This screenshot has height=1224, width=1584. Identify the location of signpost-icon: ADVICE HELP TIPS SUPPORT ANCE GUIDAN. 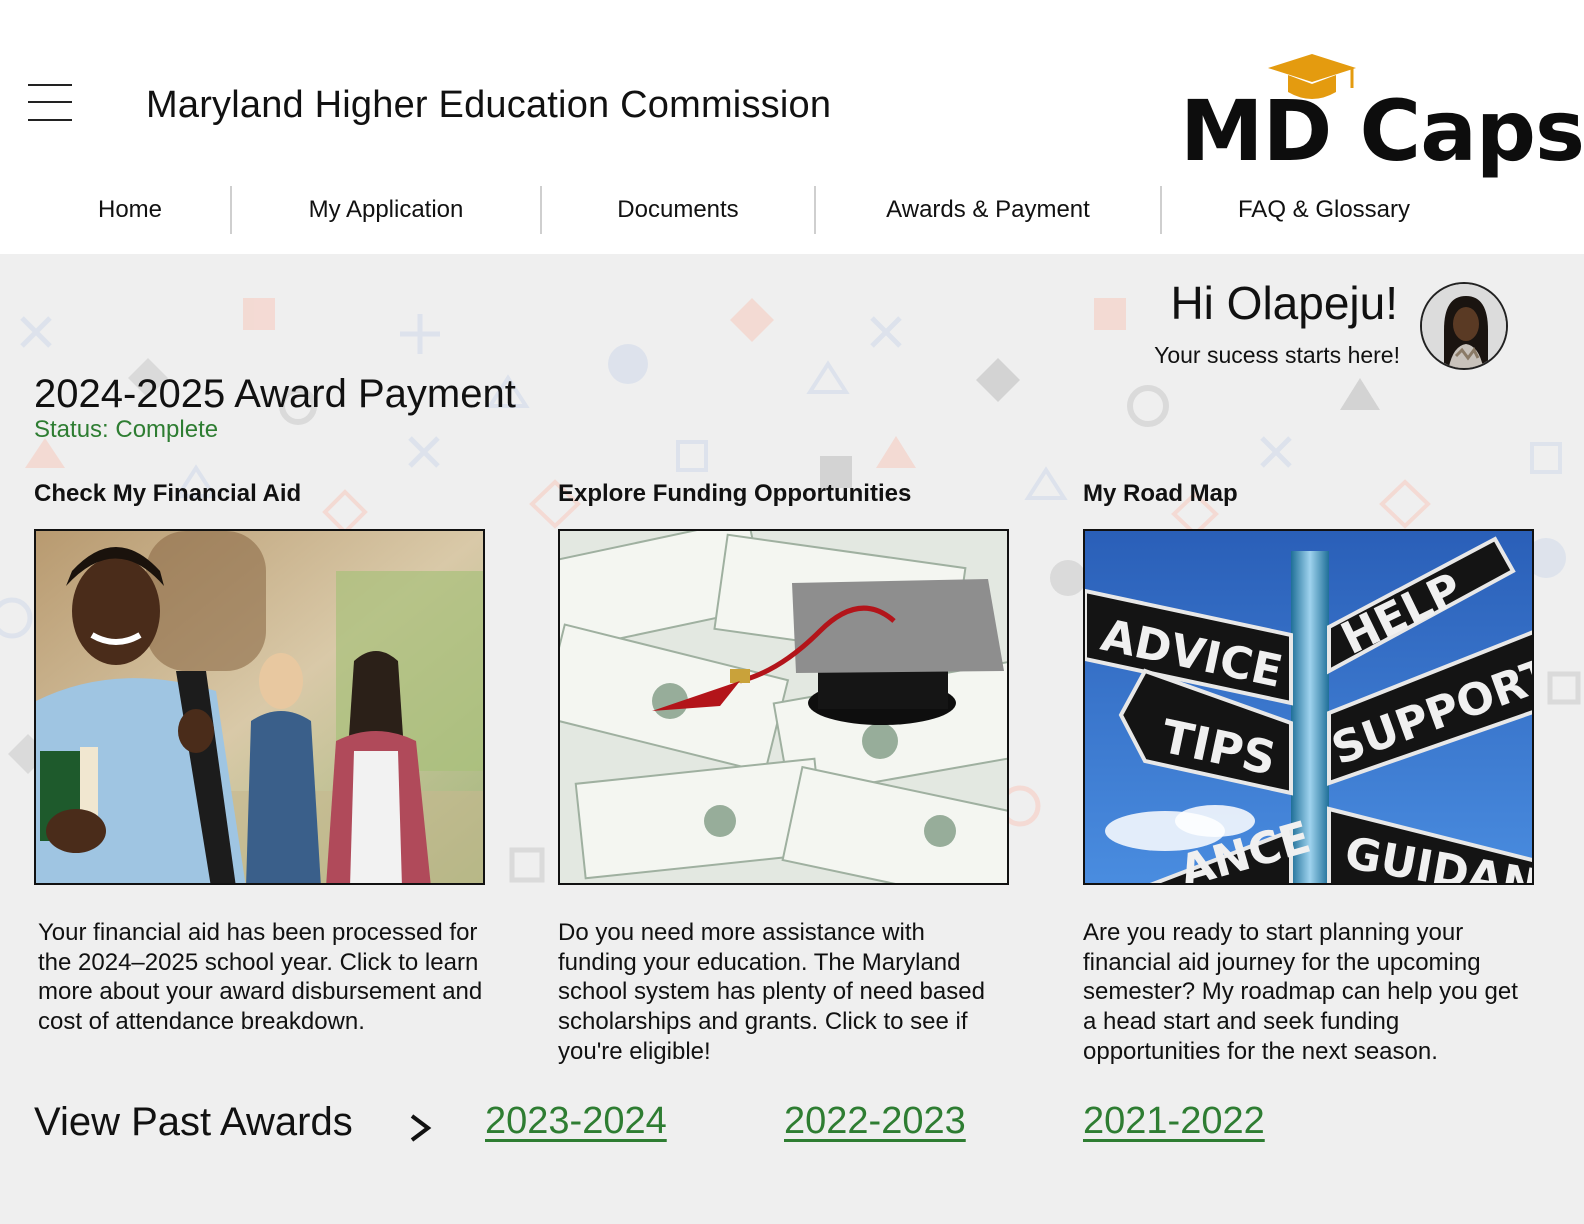
(1308, 707).